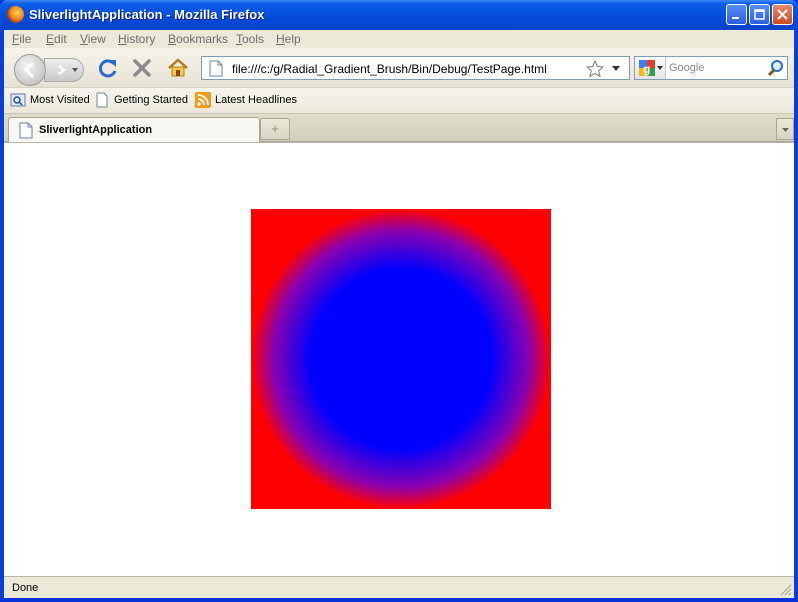 This screenshot has width=798, height=602. I want to click on rss-feed-icon, so click(203, 100).